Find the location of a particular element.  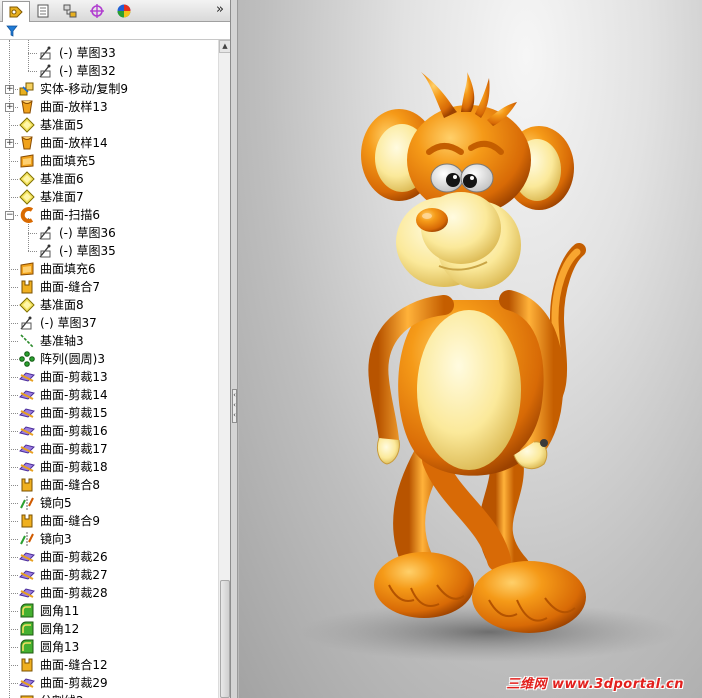

tab-display-manager is located at coordinates (124, 11).